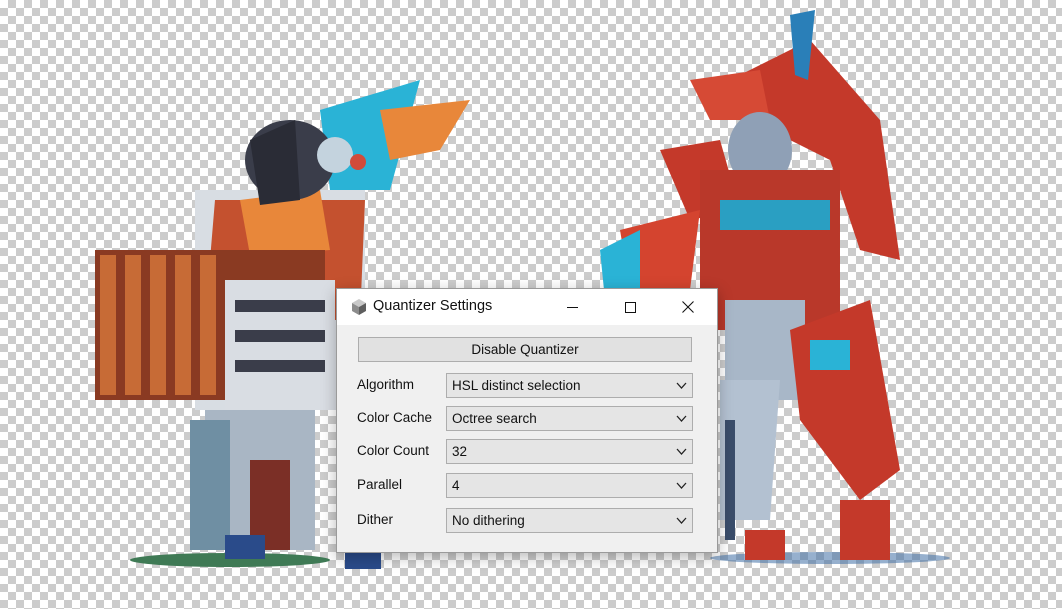 The image size is (1062, 609). What do you see at coordinates (527, 307) in the screenshot?
I see `title-bar: Quantizer Settings` at bounding box center [527, 307].